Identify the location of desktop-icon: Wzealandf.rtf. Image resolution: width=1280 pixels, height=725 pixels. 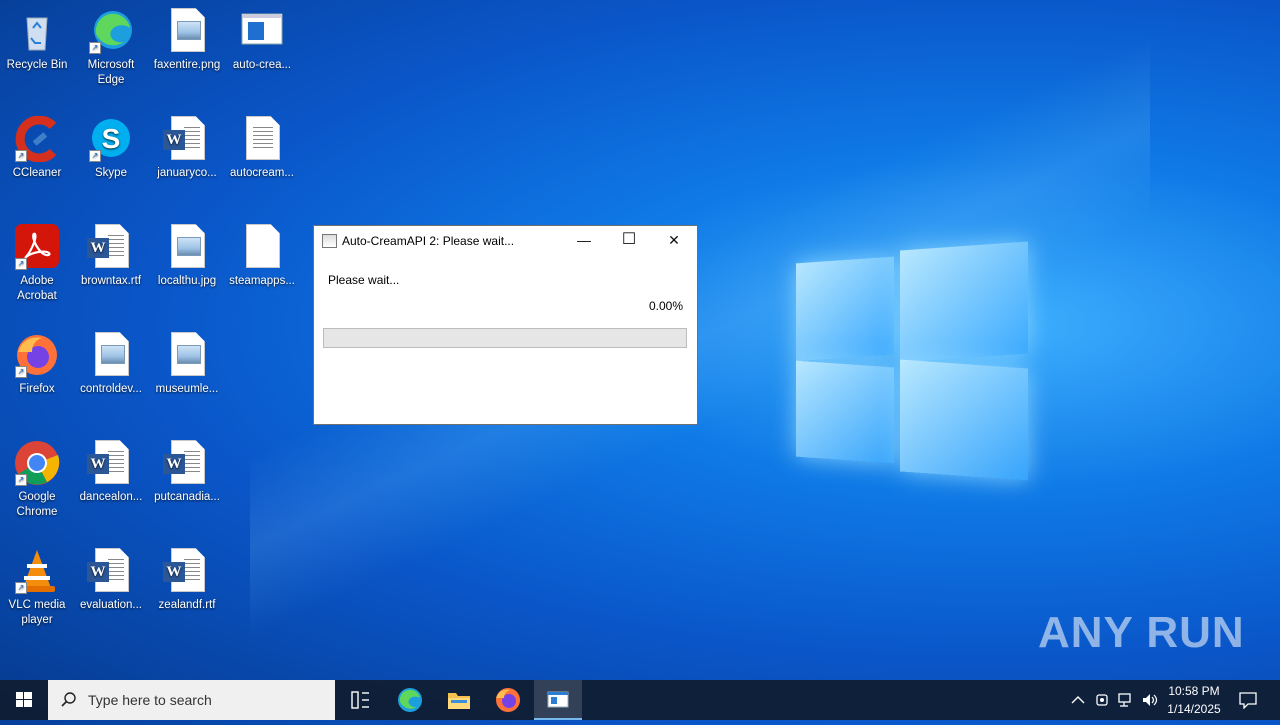
(187, 580).